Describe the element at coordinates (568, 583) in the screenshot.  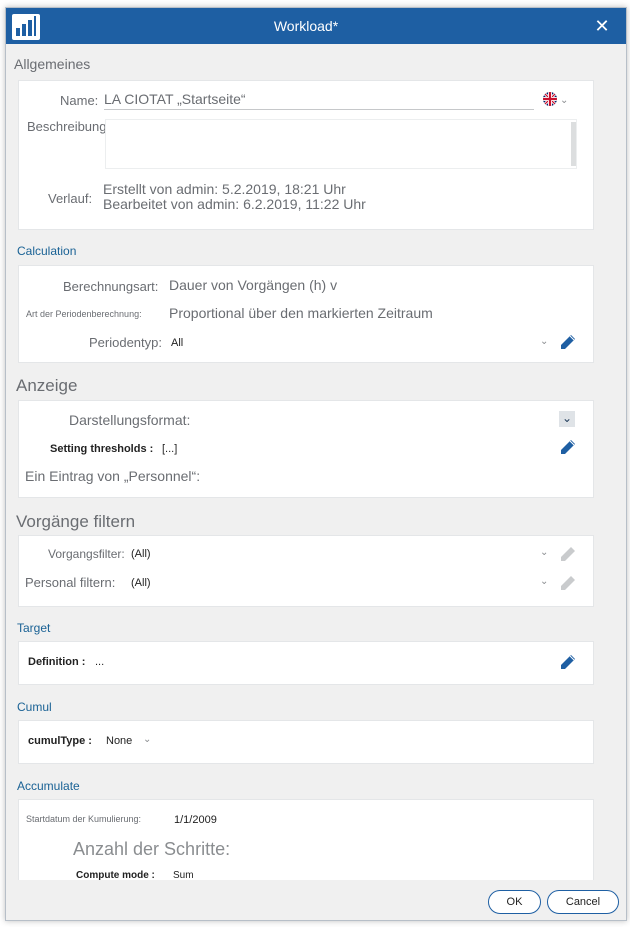
I see `staff-filter-pencil-icon` at that location.